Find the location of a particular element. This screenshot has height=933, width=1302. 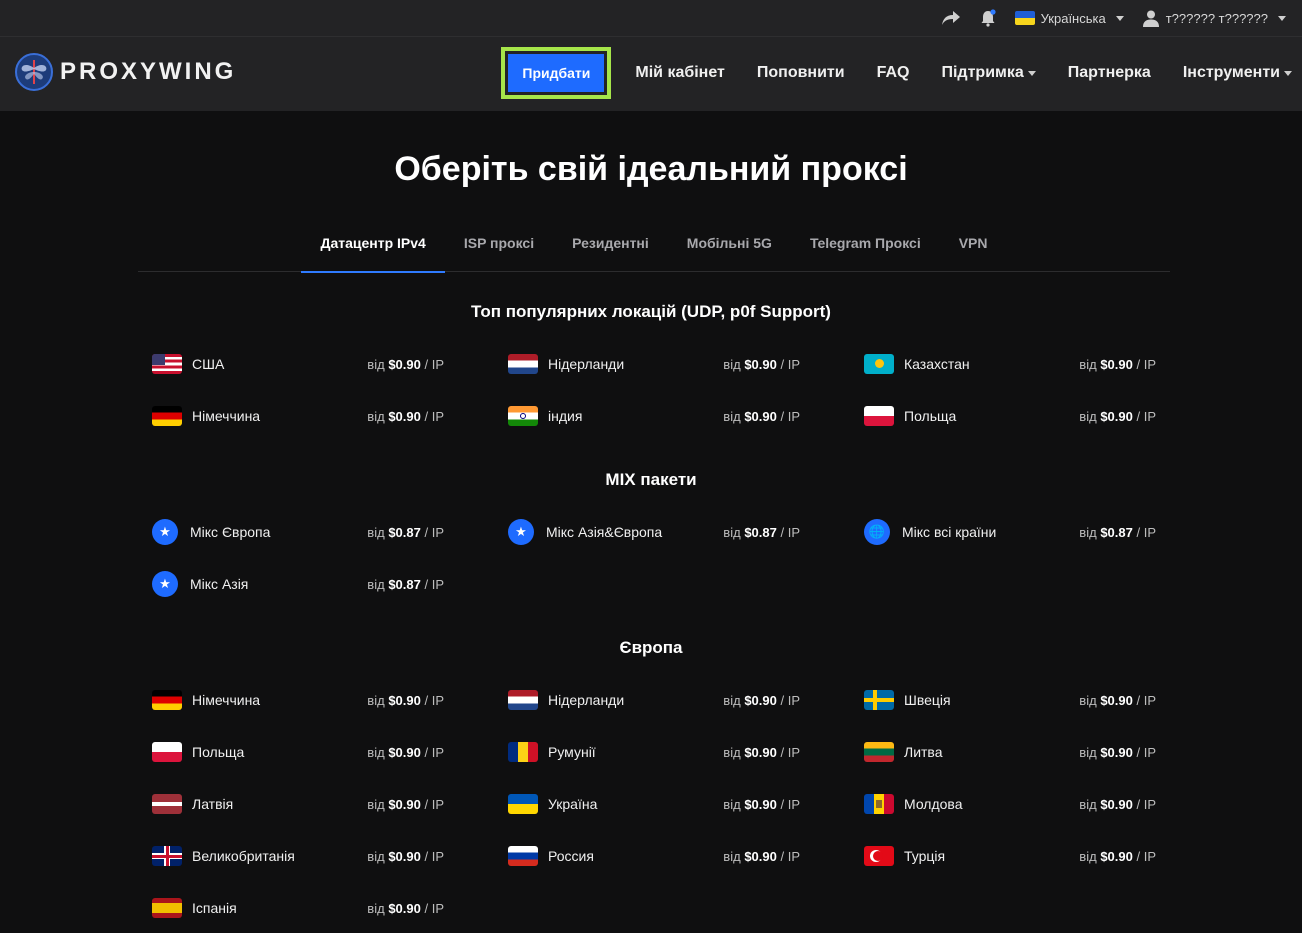

location-item: Великобританія від $0.90 / IP is located at coordinates (298, 856).